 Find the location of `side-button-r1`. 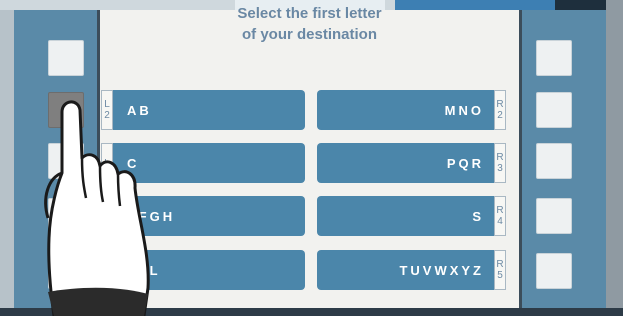

side-button-r1 is located at coordinates (554, 58).